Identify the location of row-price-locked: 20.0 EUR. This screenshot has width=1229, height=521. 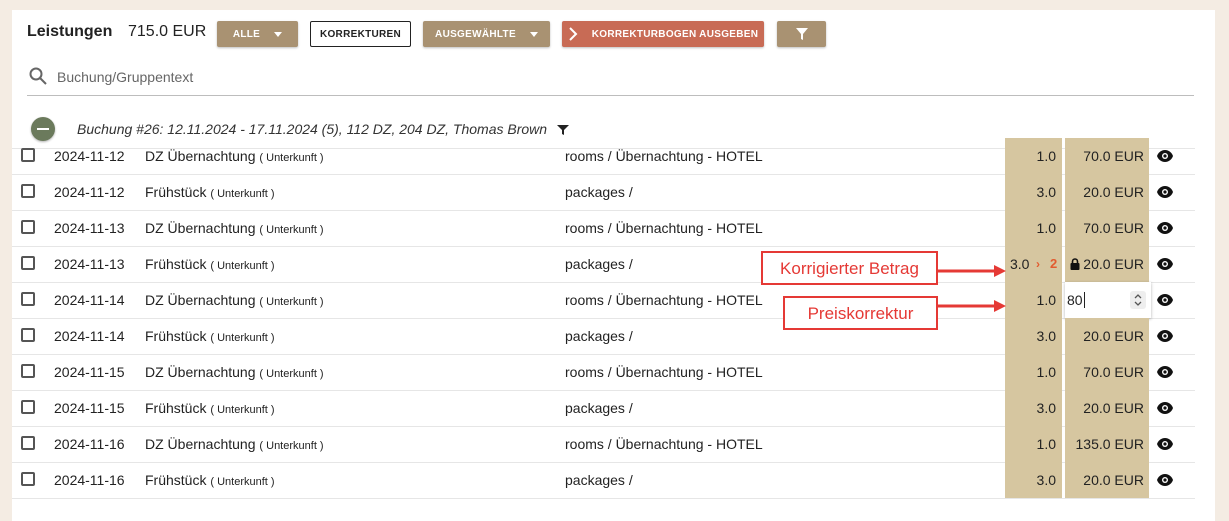
(1107, 264).